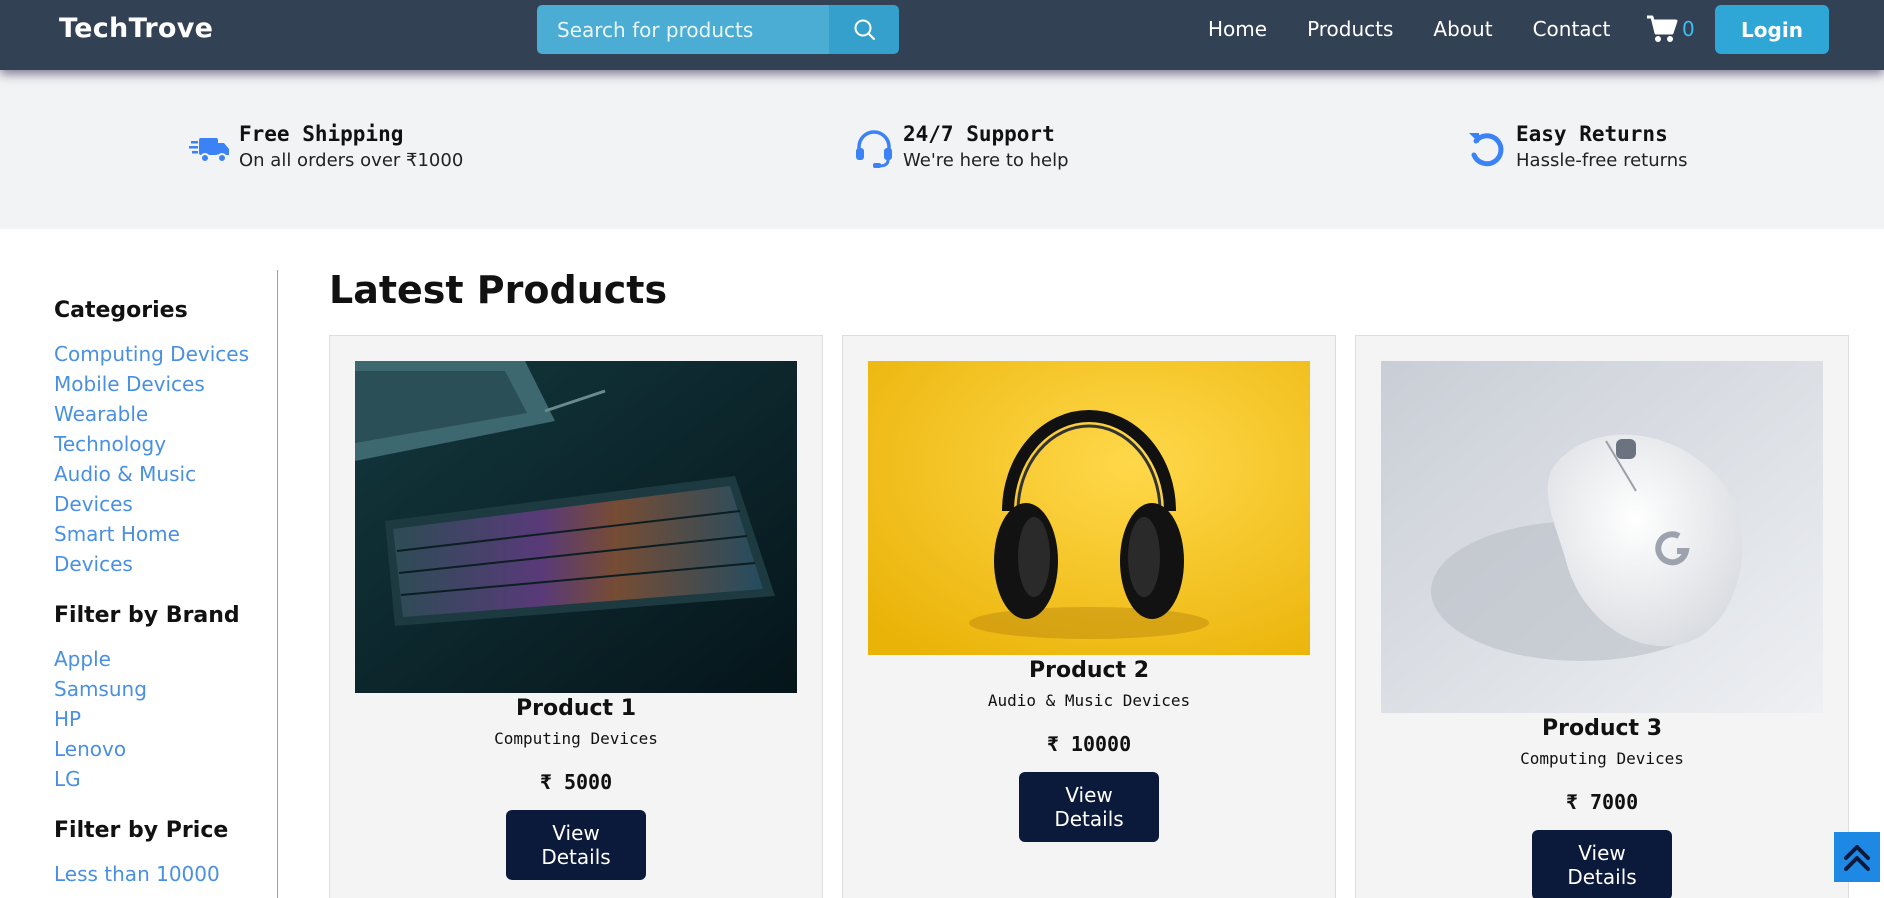 The image size is (1884, 898). What do you see at coordinates (576, 708) in the screenshot?
I see `product-name: Product 1` at bounding box center [576, 708].